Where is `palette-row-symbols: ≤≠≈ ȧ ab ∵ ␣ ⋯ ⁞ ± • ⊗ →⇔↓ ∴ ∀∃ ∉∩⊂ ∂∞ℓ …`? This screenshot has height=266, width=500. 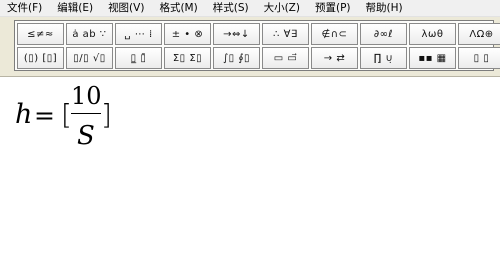
palette-row-symbols: ≤≠≈ ȧ ab ∵ ␣ ⋯ ⁞ ± • ⊗ →⇔↓ ∴ ∀∃ ∉∩⊂ ∂∞ℓ … is located at coordinates (258, 34).